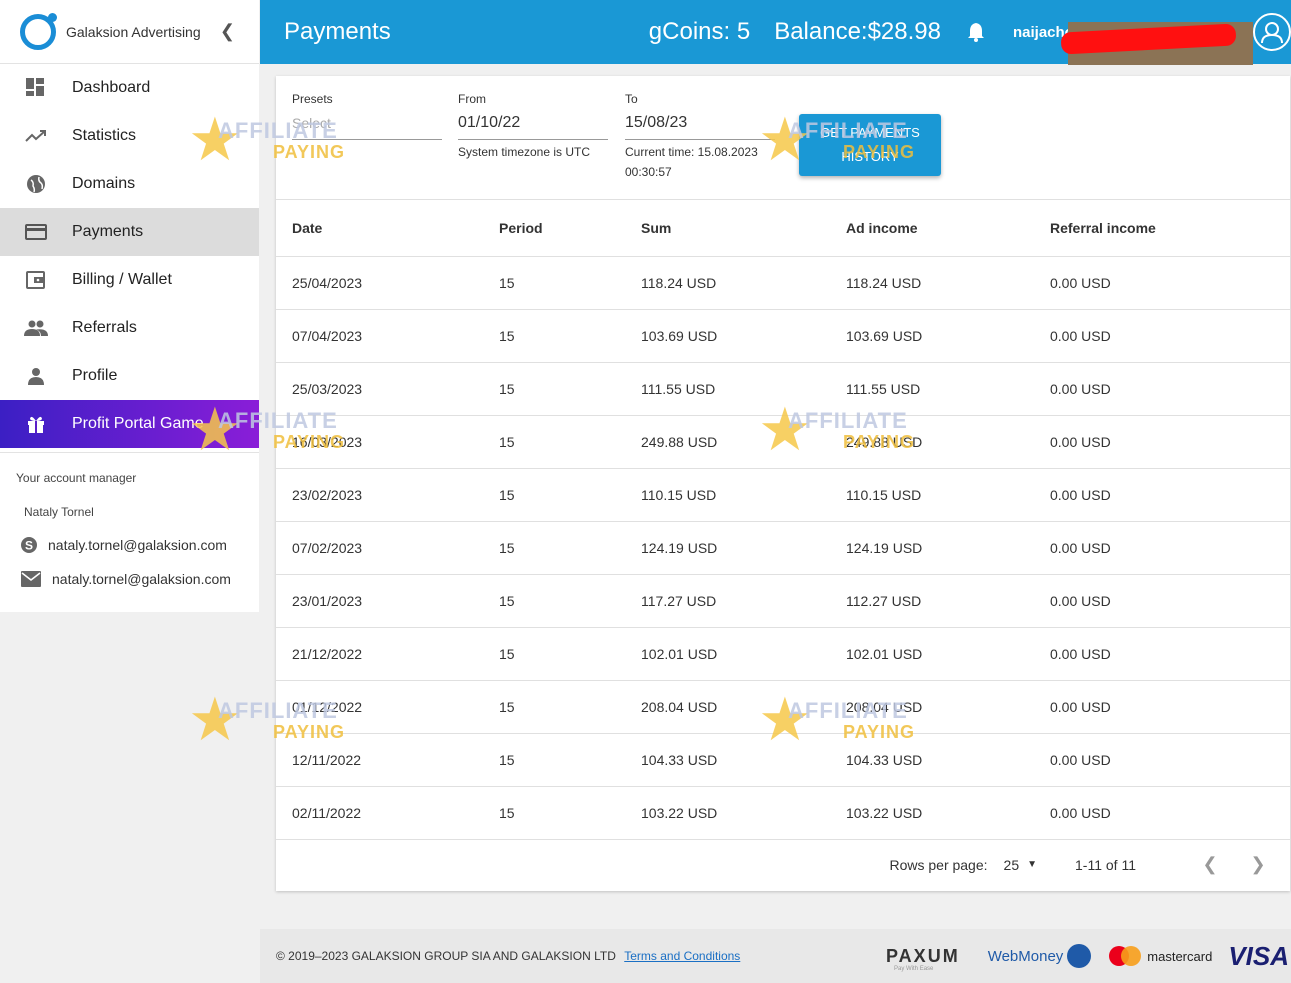 The width and height of the screenshot is (1291, 983). I want to click on rows-per-page-select: 25 ▼, so click(1020, 865).